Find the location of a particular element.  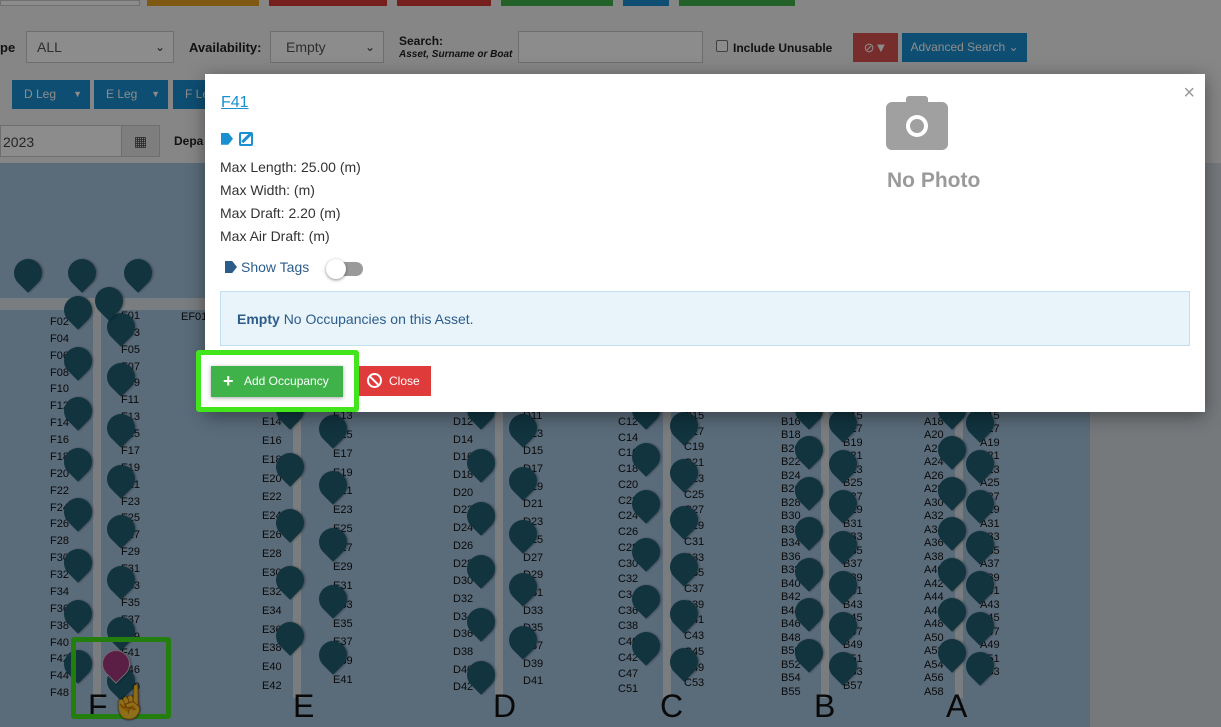

max-width: Max Width: (m) is located at coordinates (267, 190).